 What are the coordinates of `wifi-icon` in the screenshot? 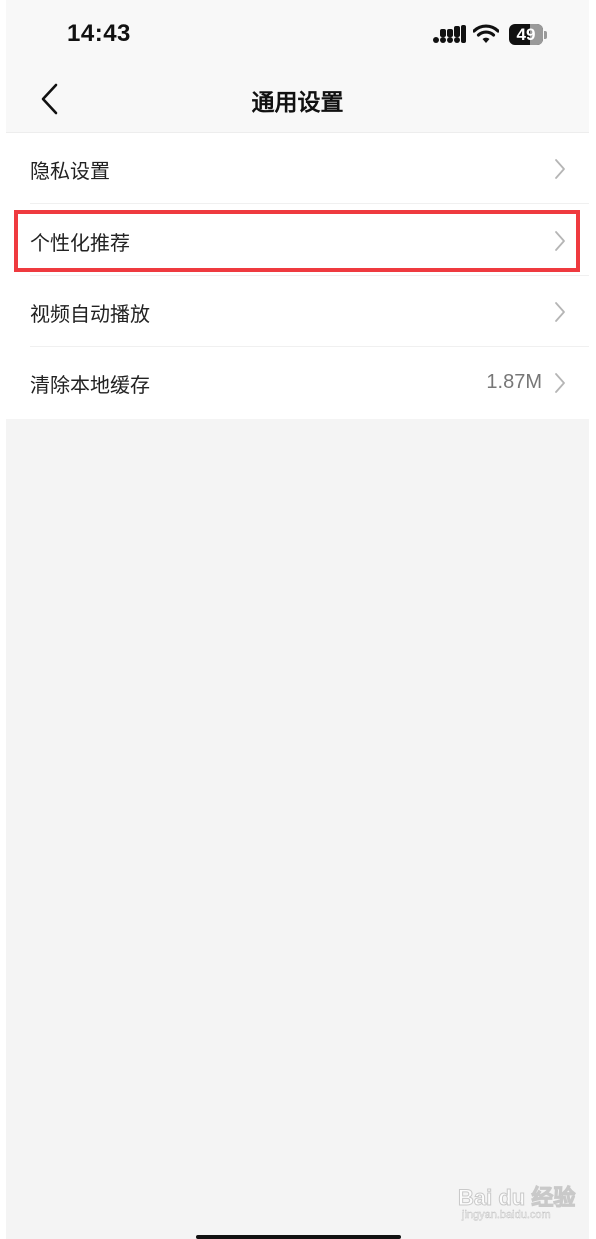 It's located at (486, 33).